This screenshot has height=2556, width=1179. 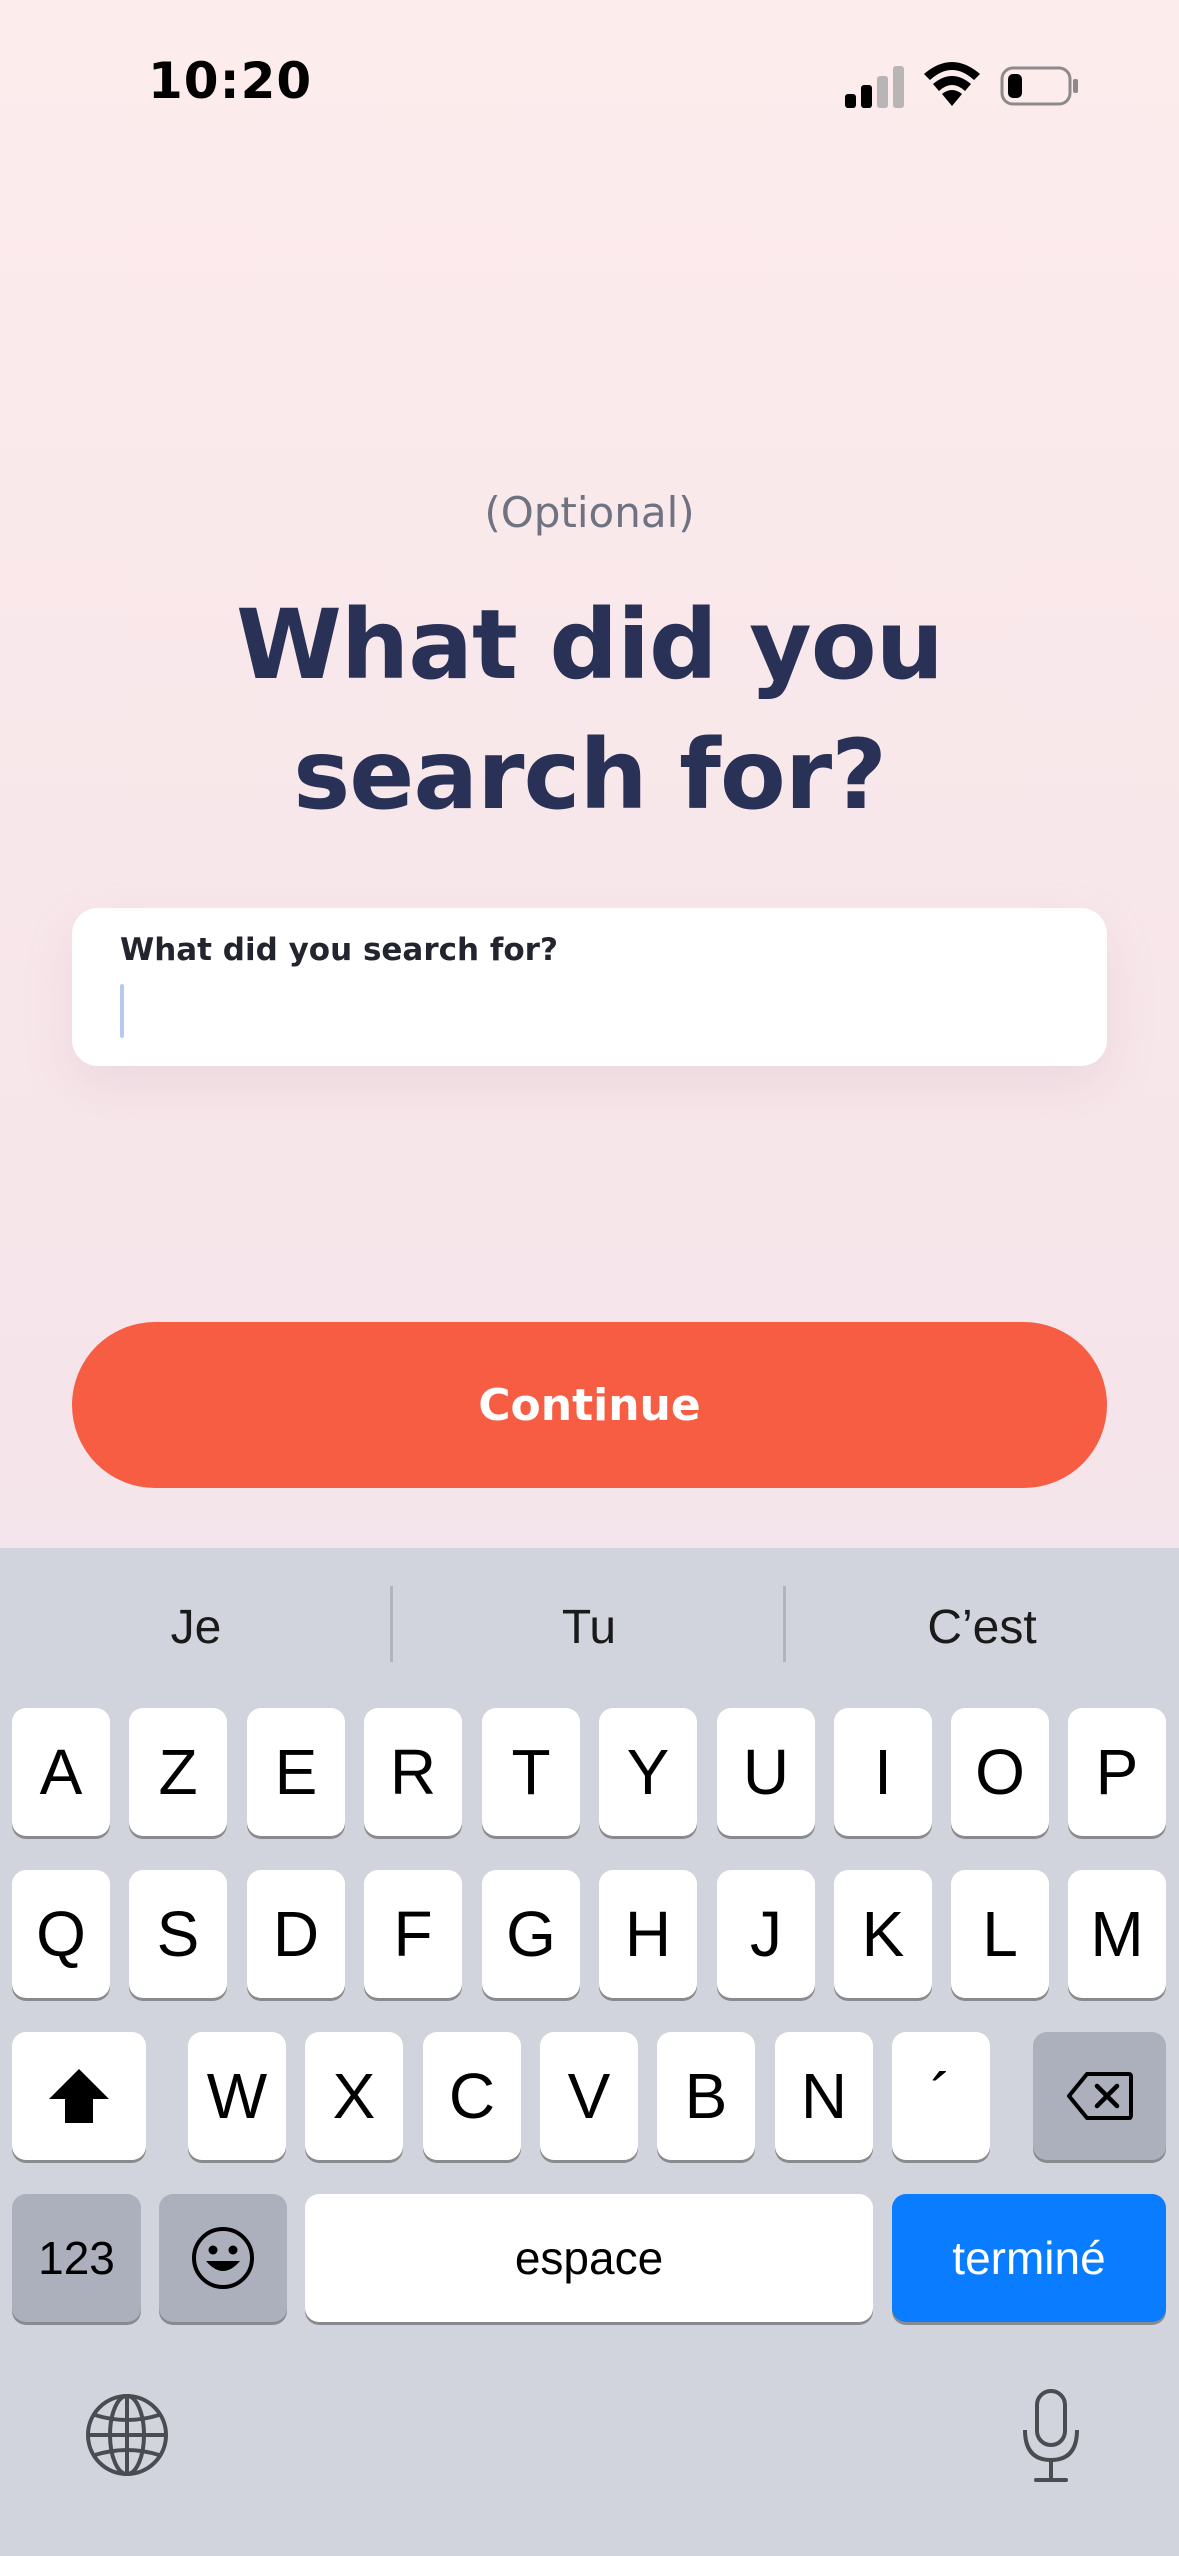 What do you see at coordinates (413, 1934) in the screenshot?
I see `key-f: F` at bounding box center [413, 1934].